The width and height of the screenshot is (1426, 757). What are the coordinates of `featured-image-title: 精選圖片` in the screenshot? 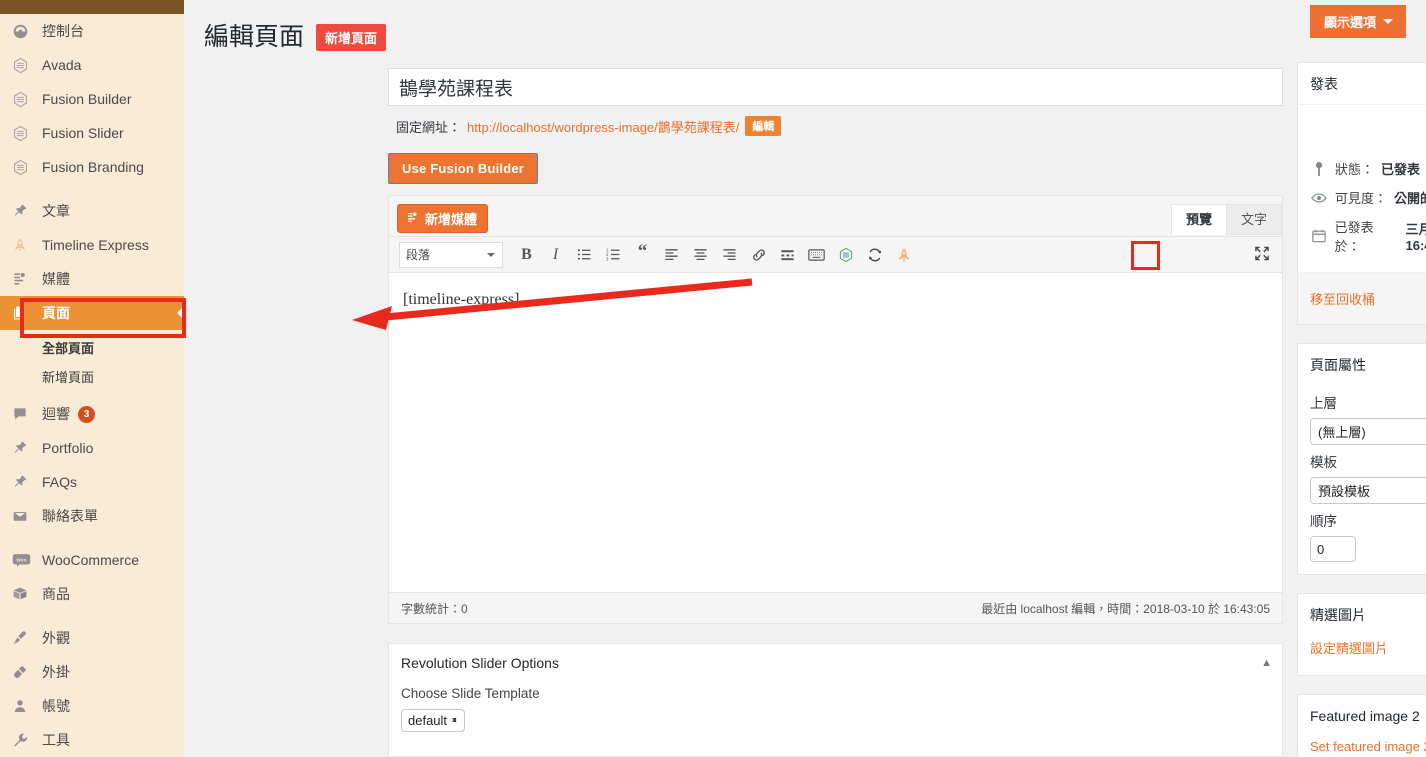 It's located at (1338, 615).